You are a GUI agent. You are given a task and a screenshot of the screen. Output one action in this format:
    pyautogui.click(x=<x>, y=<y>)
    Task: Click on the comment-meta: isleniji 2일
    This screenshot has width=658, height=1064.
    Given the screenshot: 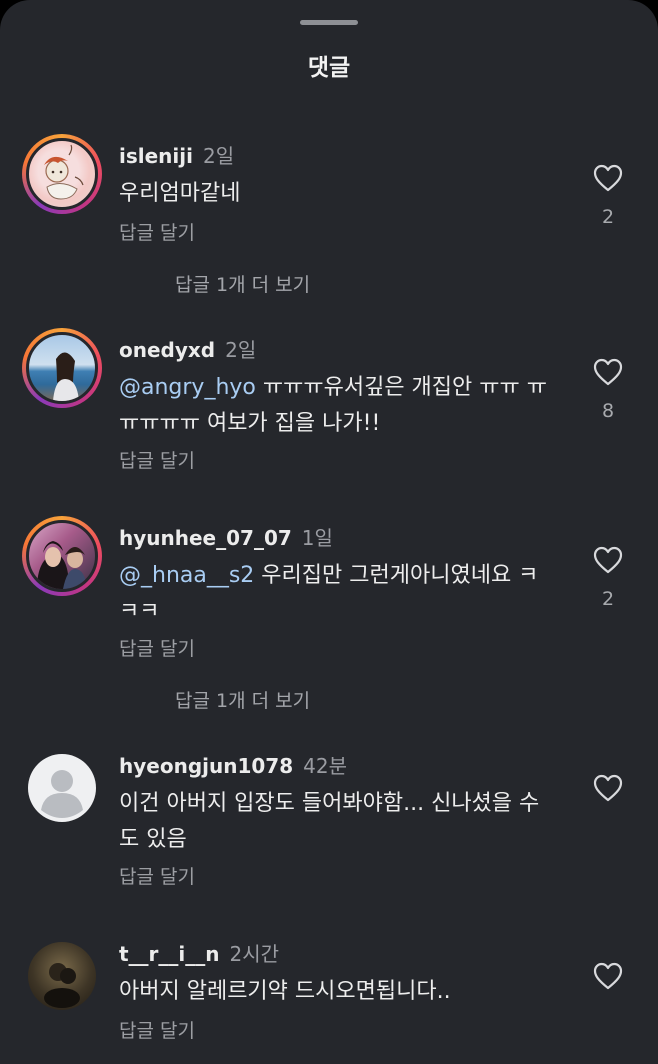 What is the action you would take?
    pyautogui.click(x=176, y=154)
    